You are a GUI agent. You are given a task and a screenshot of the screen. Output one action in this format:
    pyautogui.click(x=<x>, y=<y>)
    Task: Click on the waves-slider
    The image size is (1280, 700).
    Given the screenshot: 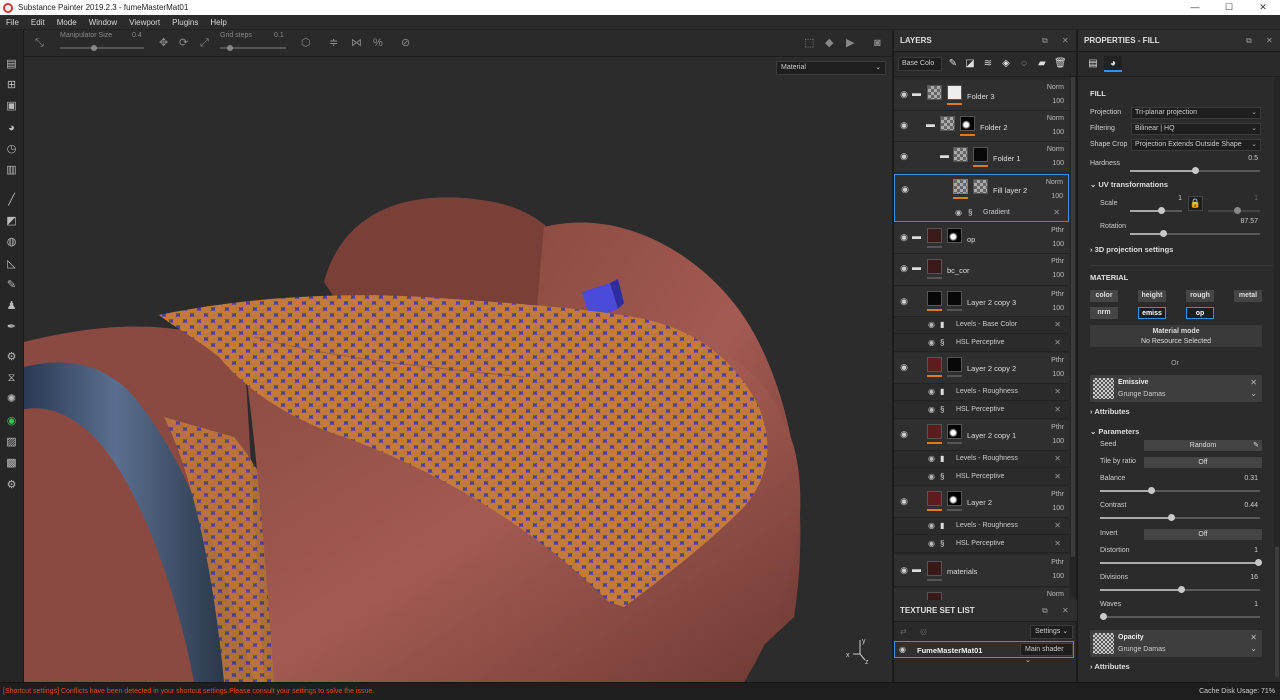 What is the action you would take?
    pyautogui.click(x=1180, y=616)
    